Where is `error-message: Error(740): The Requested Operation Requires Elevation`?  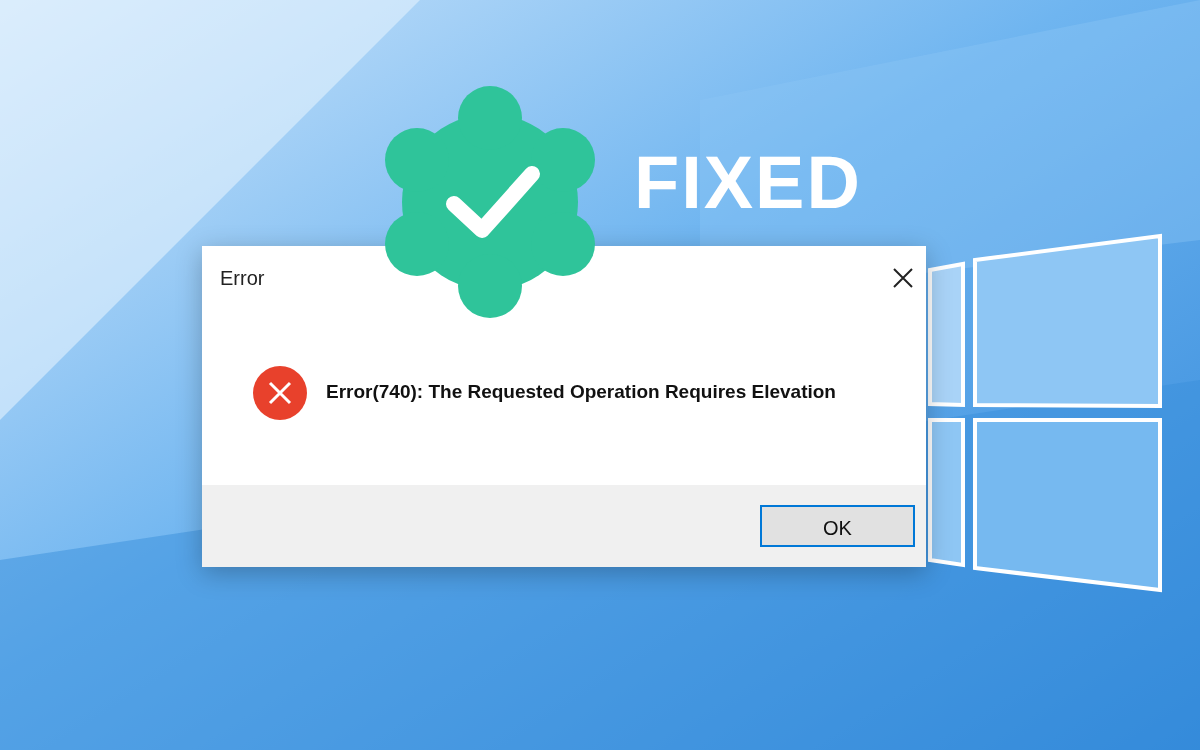
error-message: Error(740): The Requested Operation Requires Elevation is located at coordinates (581, 392).